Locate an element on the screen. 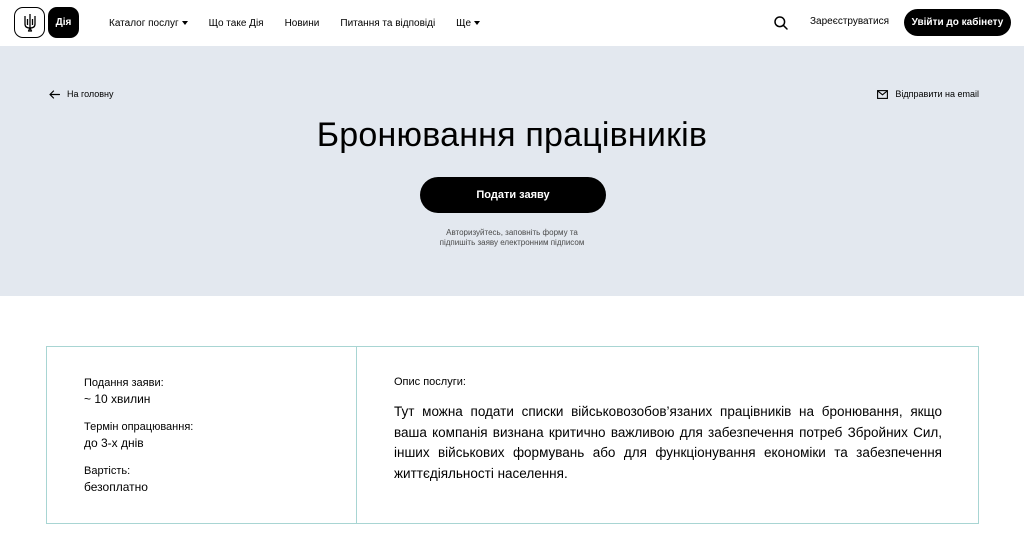  trident-icon is located at coordinates (29, 22).